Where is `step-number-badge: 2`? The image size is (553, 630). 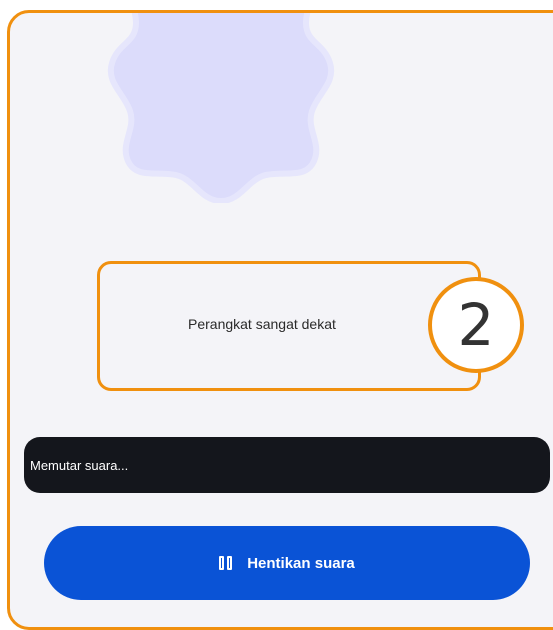 step-number-badge: 2 is located at coordinates (476, 325).